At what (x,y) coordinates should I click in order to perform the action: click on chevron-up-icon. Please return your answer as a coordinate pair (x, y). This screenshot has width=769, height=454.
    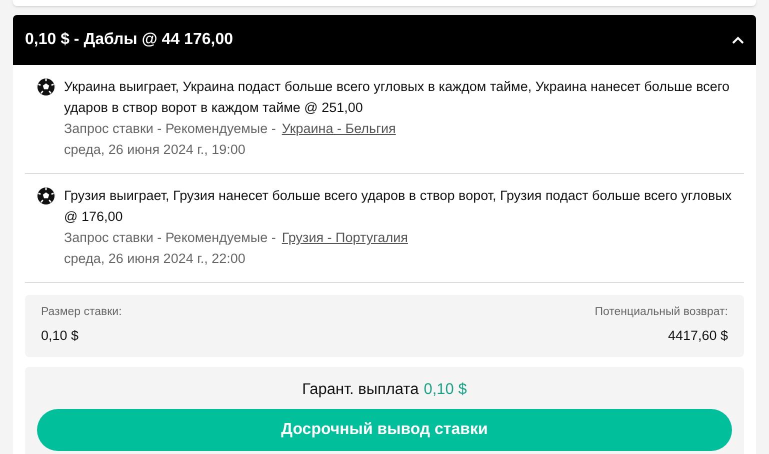
    Looking at the image, I should click on (738, 40).